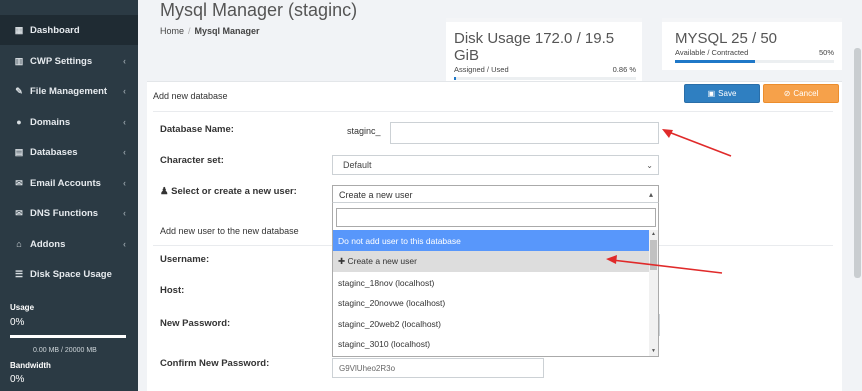 Image resolution: width=862 pixels, height=391 pixels. Describe the element at coordinates (495, 165) in the screenshot. I see `charset-select: Default ⌄` at that location.